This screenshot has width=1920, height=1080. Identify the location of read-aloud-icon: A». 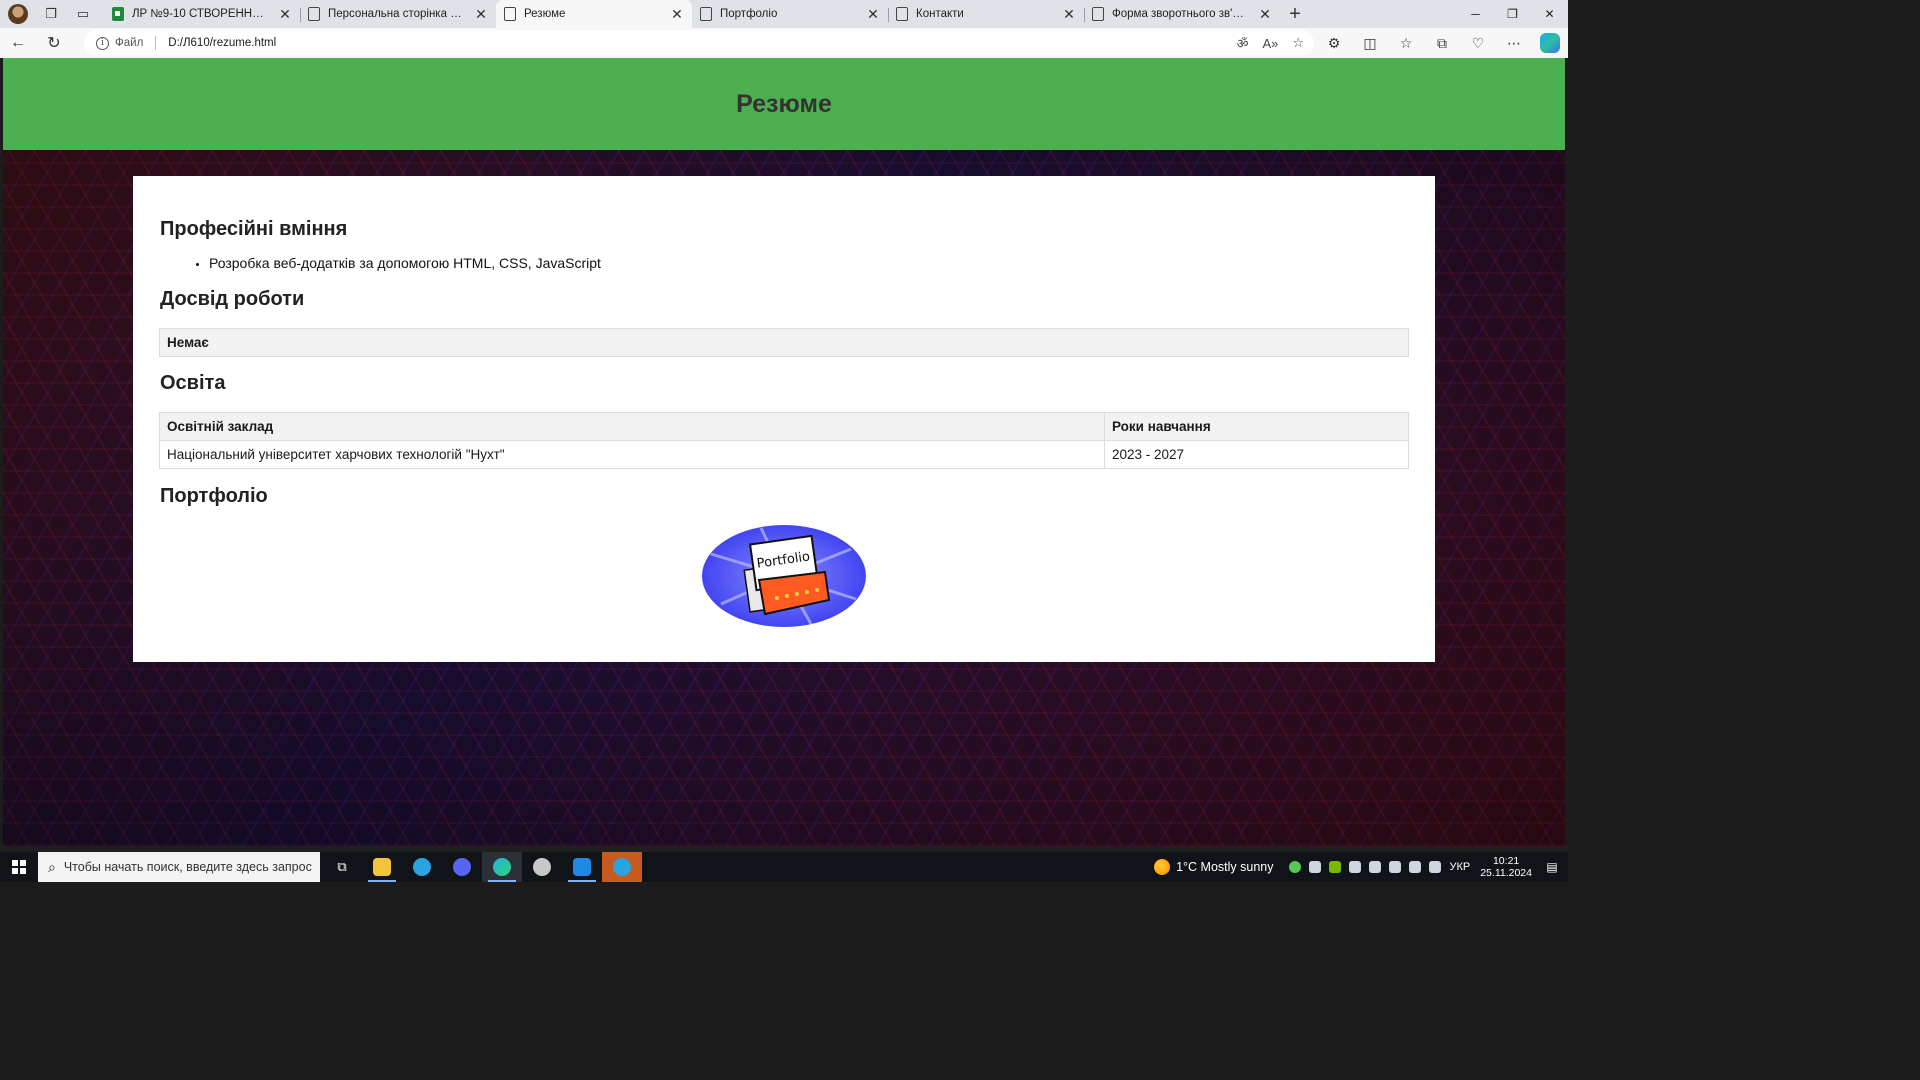
(1270, 43).